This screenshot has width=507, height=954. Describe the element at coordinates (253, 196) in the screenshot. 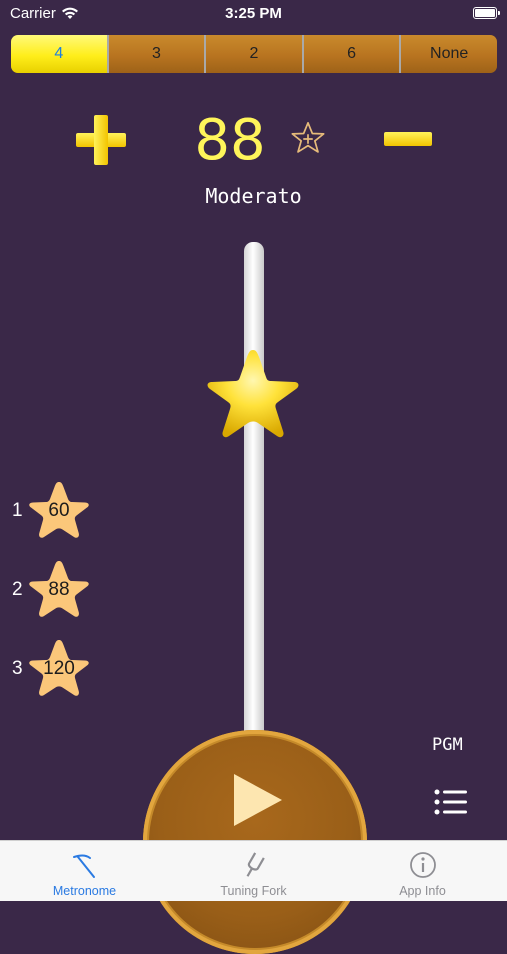

I see `tempo-marking: Moderato` at that location.